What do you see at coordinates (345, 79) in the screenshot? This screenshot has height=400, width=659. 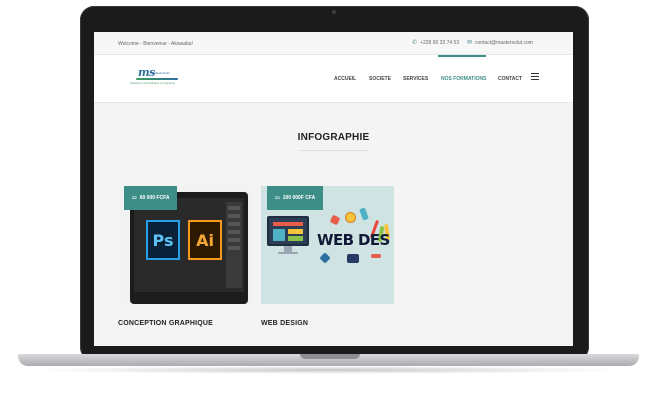 I see `nav-item-accueil: ACCUEIL` at bounding box center [345, 79].